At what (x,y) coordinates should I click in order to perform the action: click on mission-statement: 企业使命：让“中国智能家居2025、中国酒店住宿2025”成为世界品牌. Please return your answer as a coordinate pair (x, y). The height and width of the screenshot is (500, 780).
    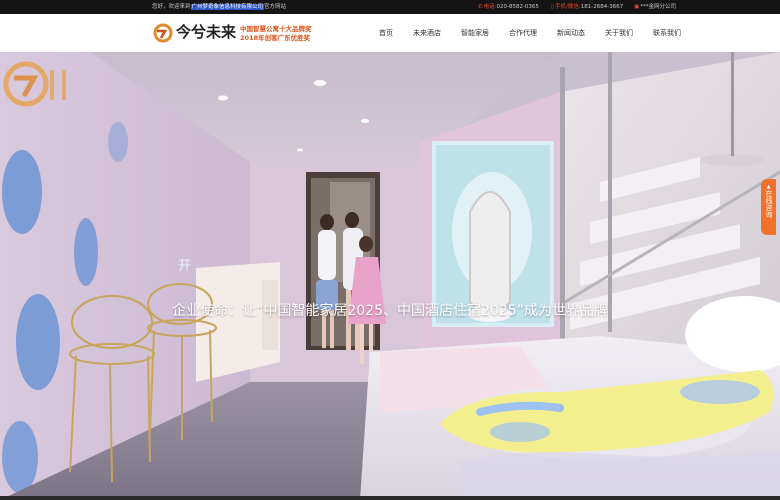
    Looking at the image, I should click on (390, 311).